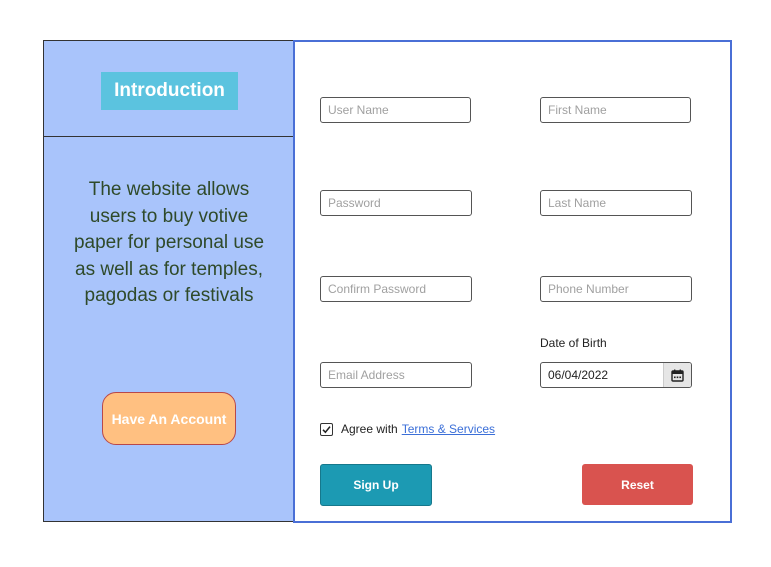  Describe the element at coordinates (369, 429) in the screenshot. I see `agree-label: Agree with` at that location.